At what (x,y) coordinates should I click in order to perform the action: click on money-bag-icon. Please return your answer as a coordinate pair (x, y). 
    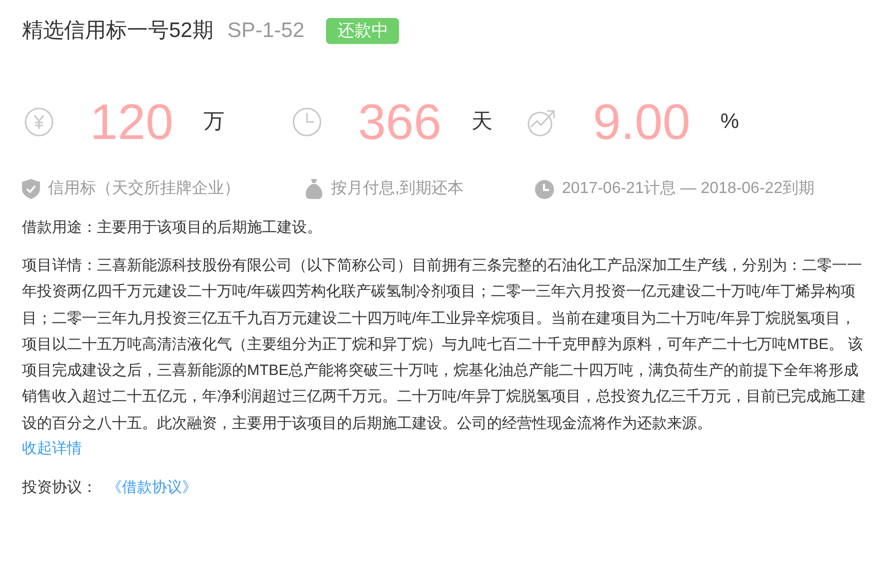
    Looking at the image, I should click on (314, 189).